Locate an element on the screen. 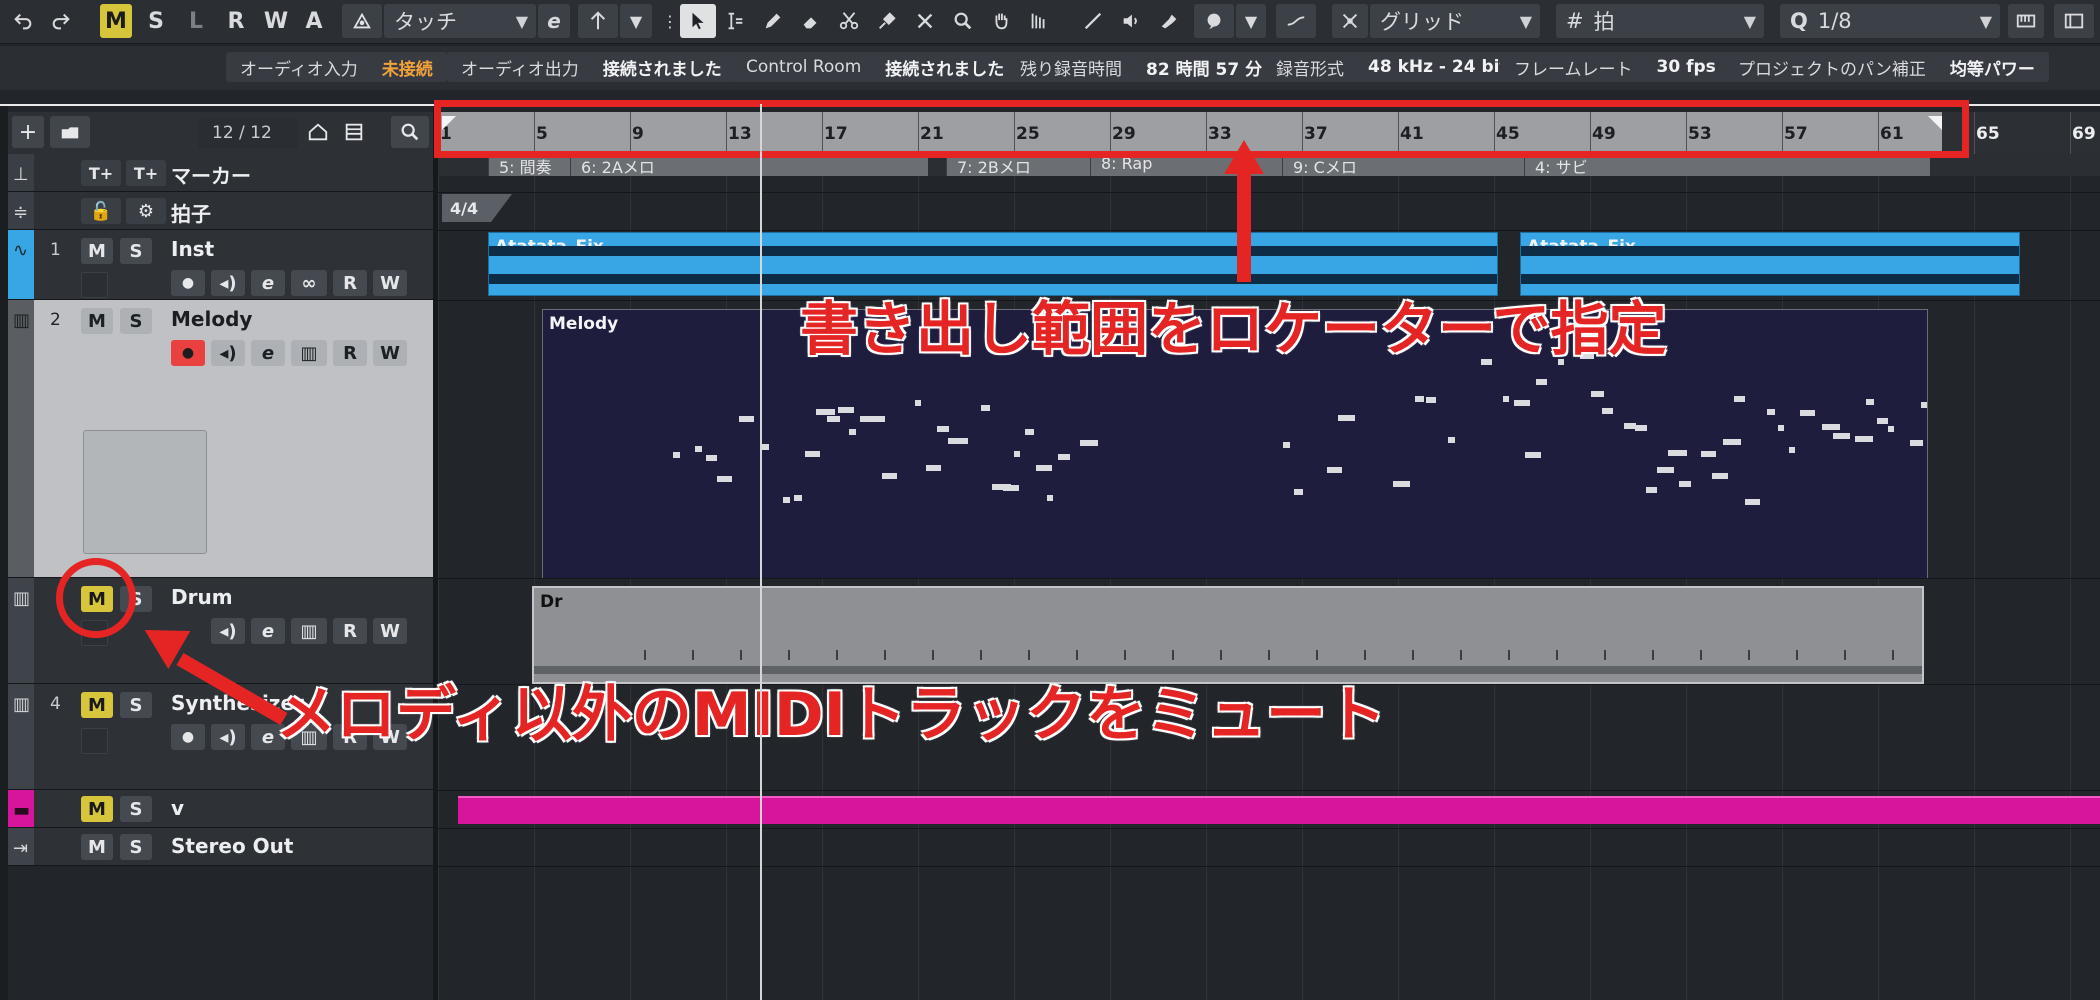  split-tool-icon is located at coordinates (849, 21).